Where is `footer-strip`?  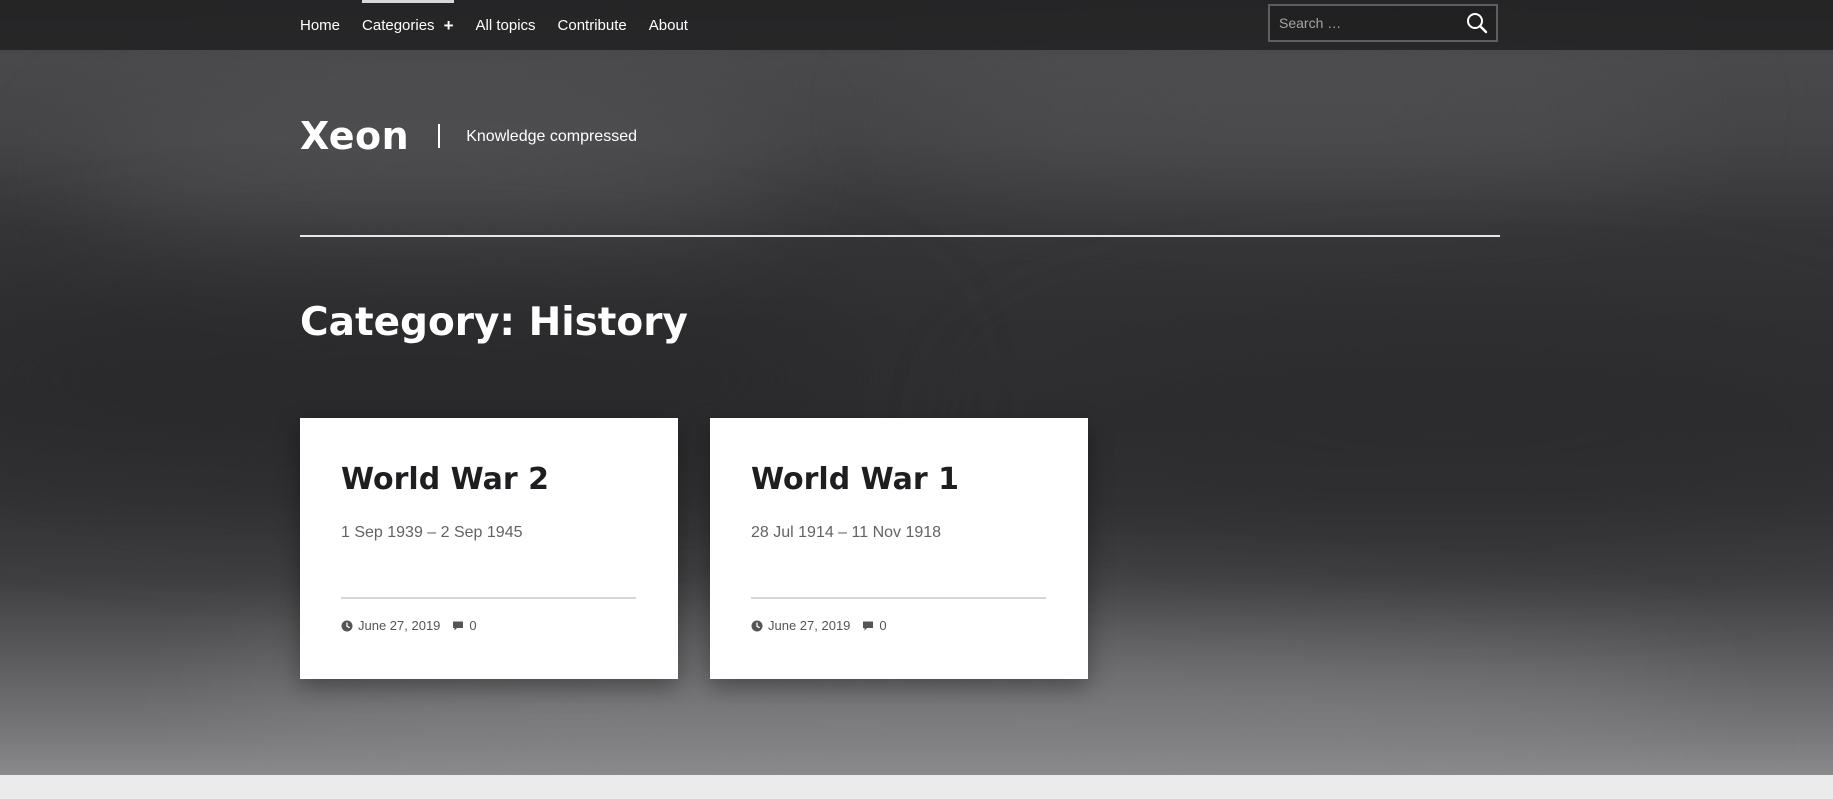 footer-strip is located at coordinates (916, 787).